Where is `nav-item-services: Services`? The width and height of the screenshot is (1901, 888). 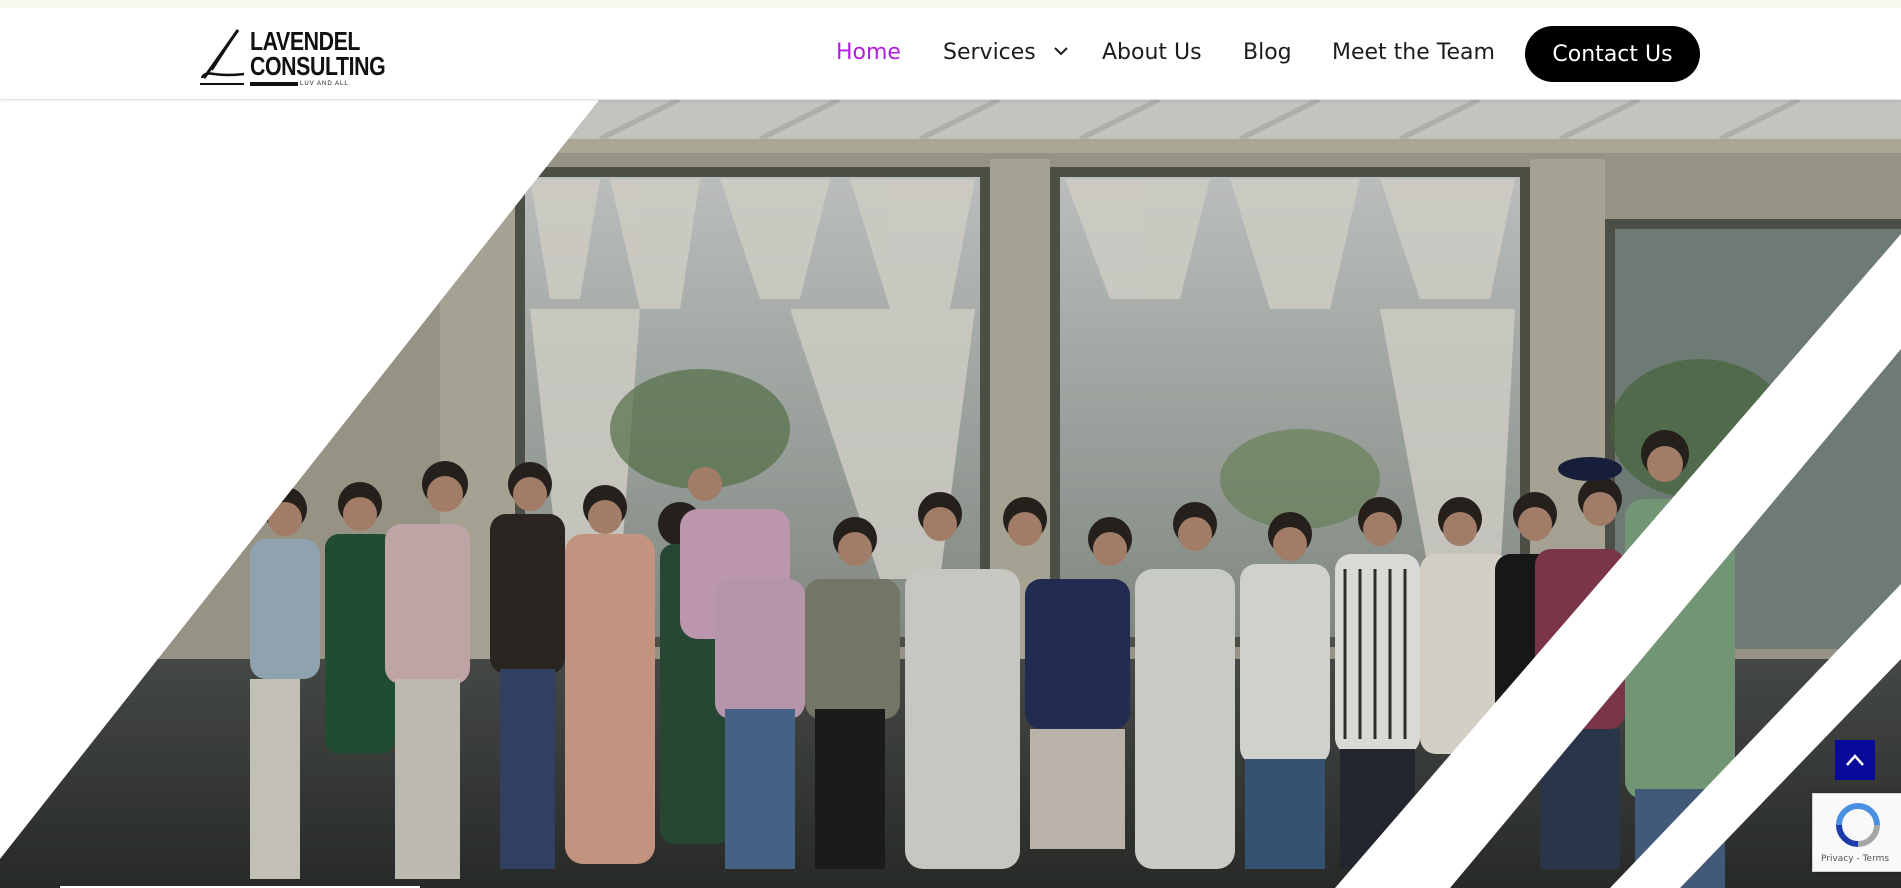
nav-item-services: Services is located at coordinates (1006, 53).